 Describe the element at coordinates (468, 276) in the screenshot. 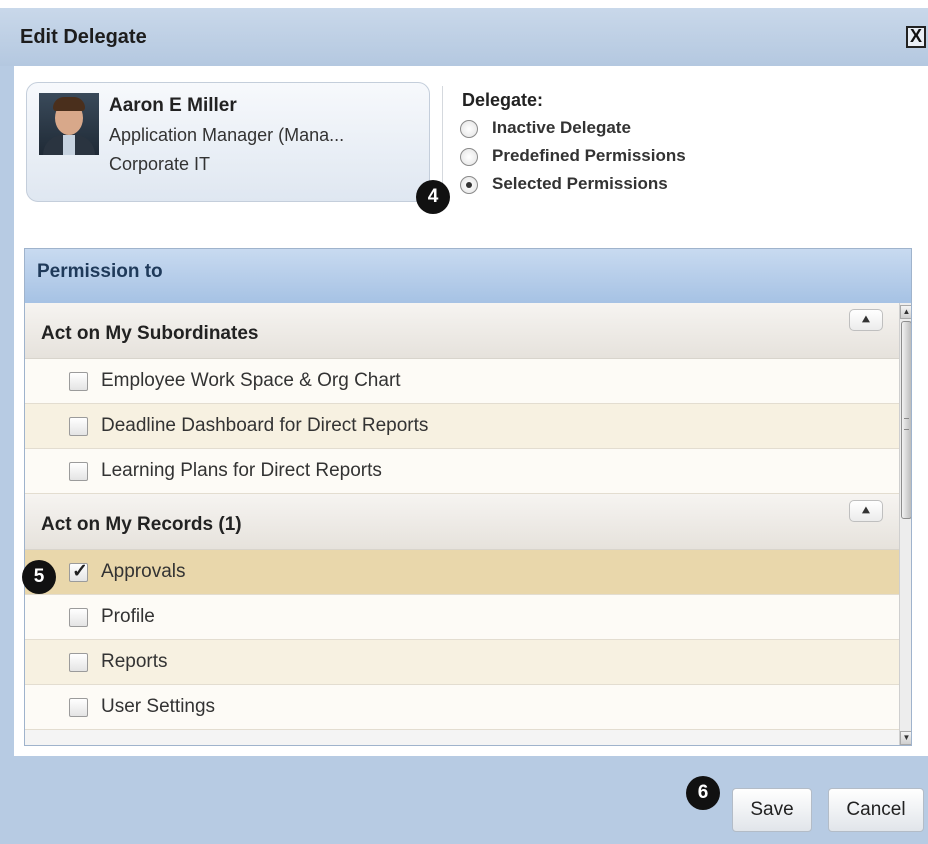

I see `permissions-header: Permission to` at that location.